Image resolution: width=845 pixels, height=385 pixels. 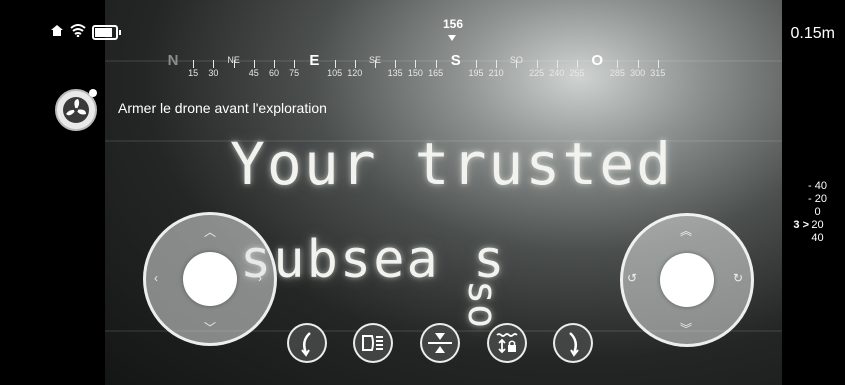 What do you see at coordinates (156, 278) in the screenshot?
I see `chevron-left-icon: ‹` at bounding box center [156, 278].